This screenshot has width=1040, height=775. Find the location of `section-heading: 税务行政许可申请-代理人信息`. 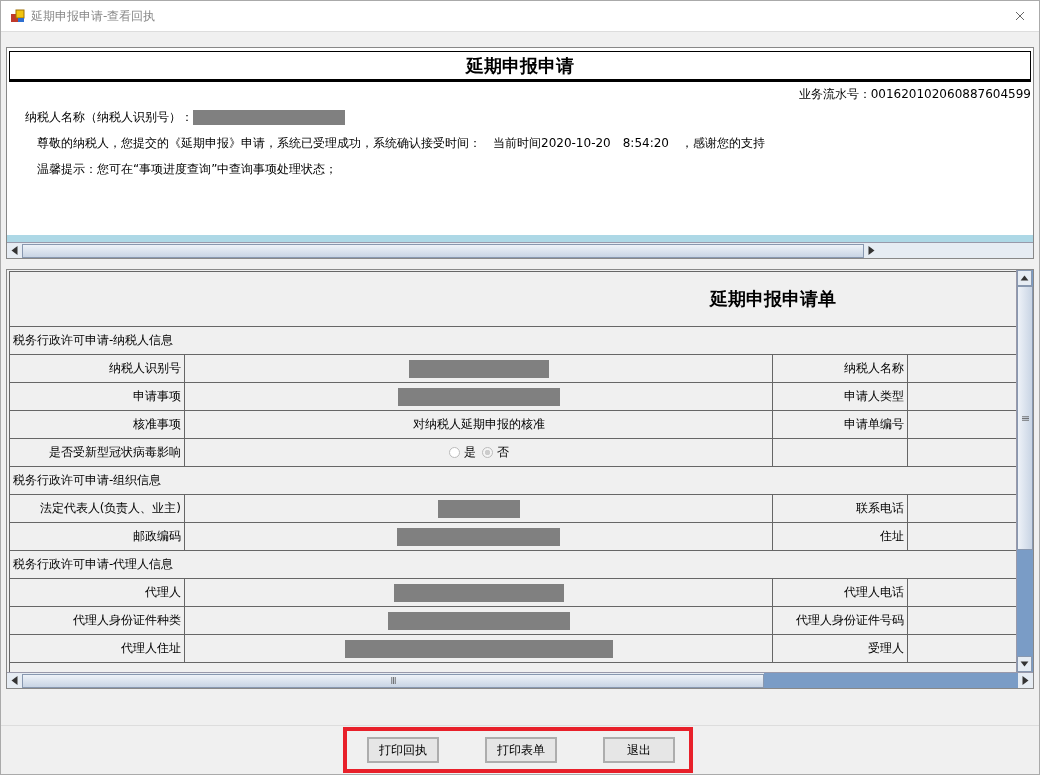

section-heading: 税务行政许可申请-代理人信息 is located at coordinates (93, 564).